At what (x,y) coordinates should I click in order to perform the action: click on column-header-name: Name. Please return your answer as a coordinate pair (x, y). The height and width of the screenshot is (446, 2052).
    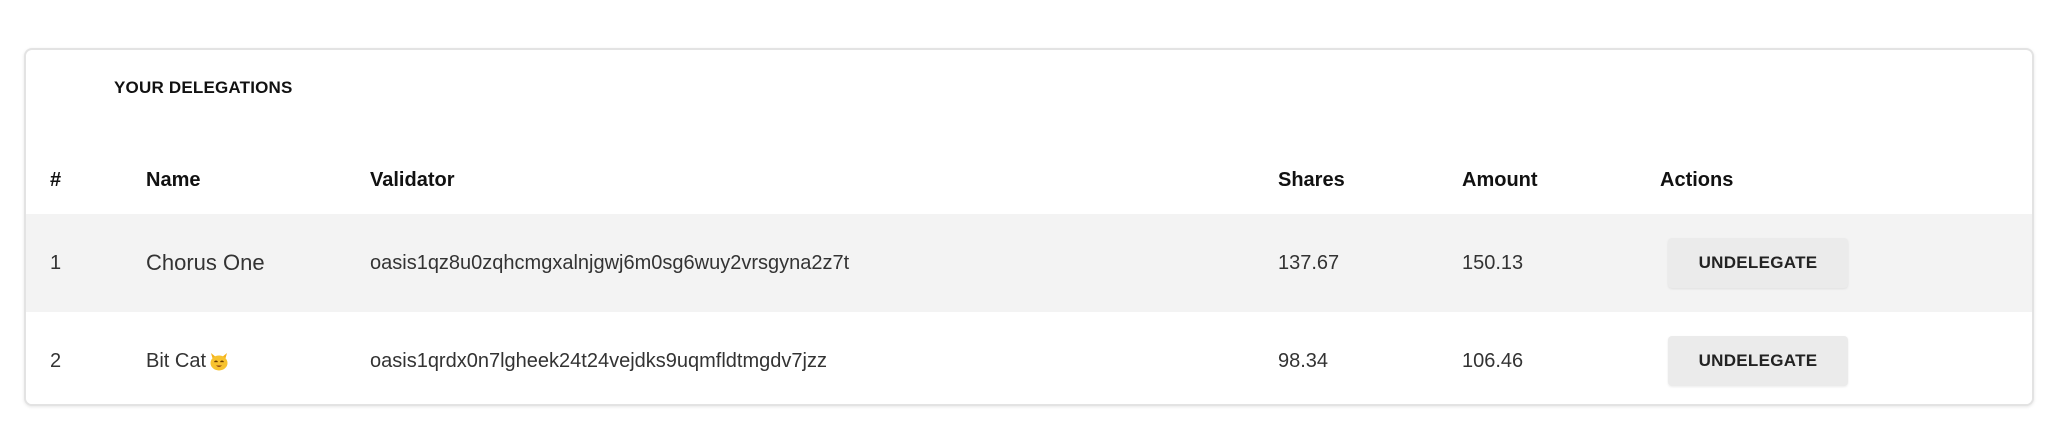
    Looking at the image, I should click on (173, 179).